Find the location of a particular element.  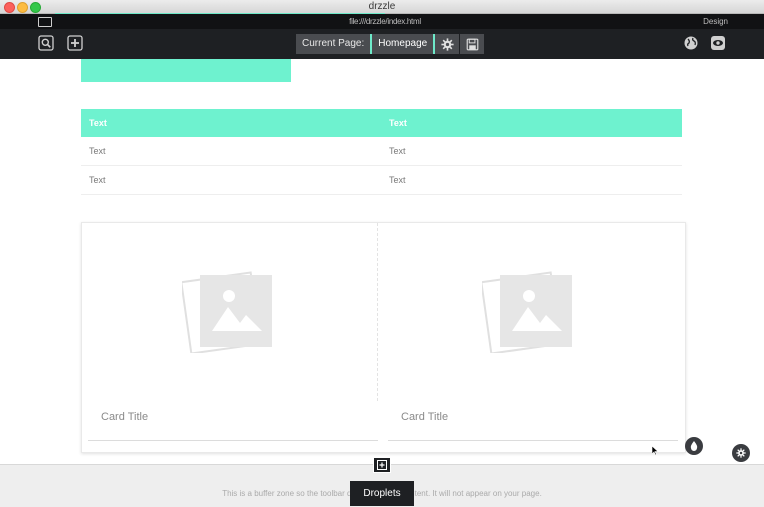

add-page-icon is located at coordinates (75, 43).